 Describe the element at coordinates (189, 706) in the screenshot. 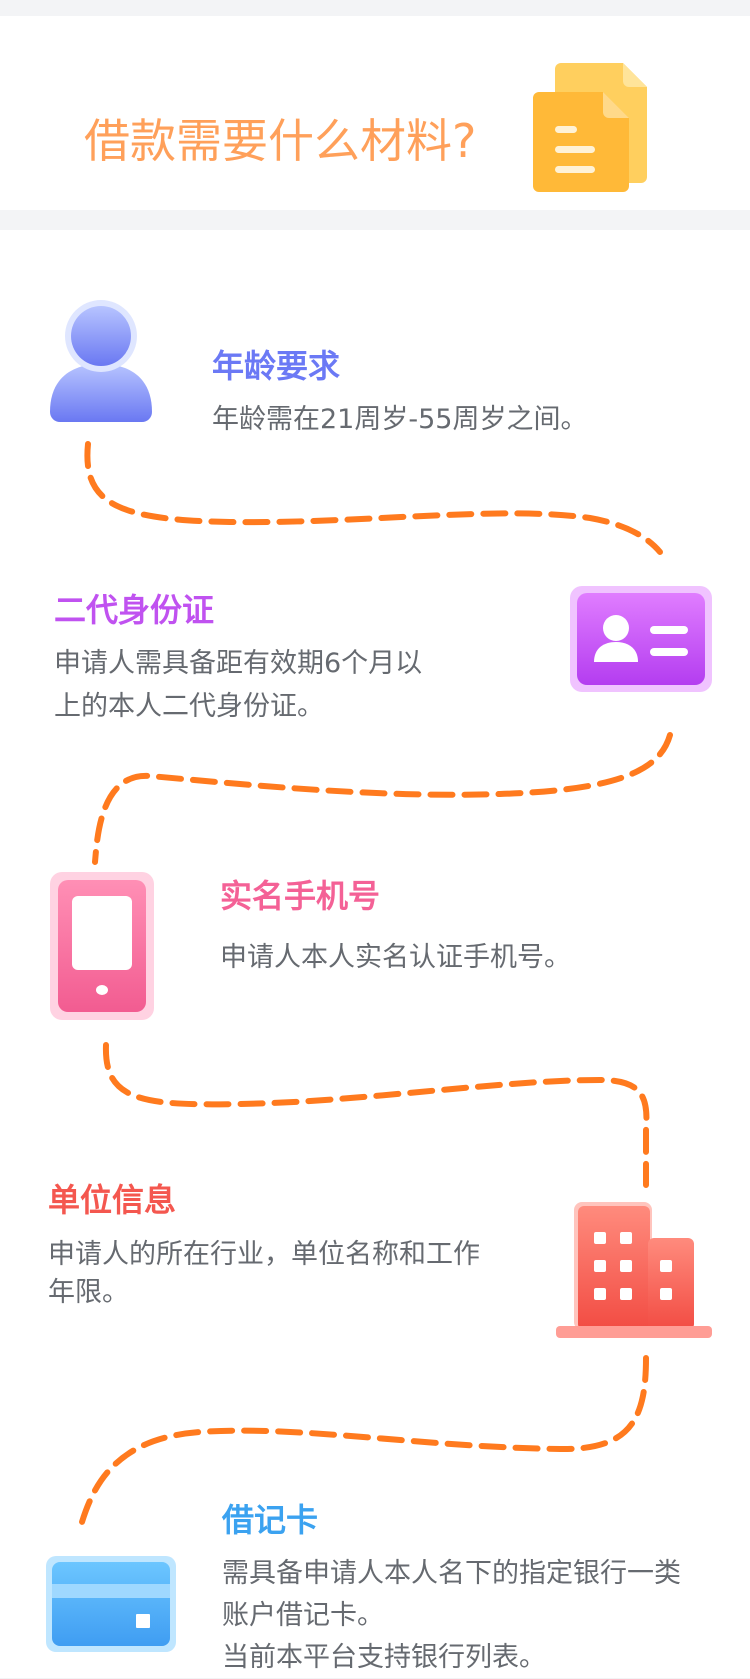

I see `item-desc-id-card-line2: 上的本人二代身份证。` at that location.